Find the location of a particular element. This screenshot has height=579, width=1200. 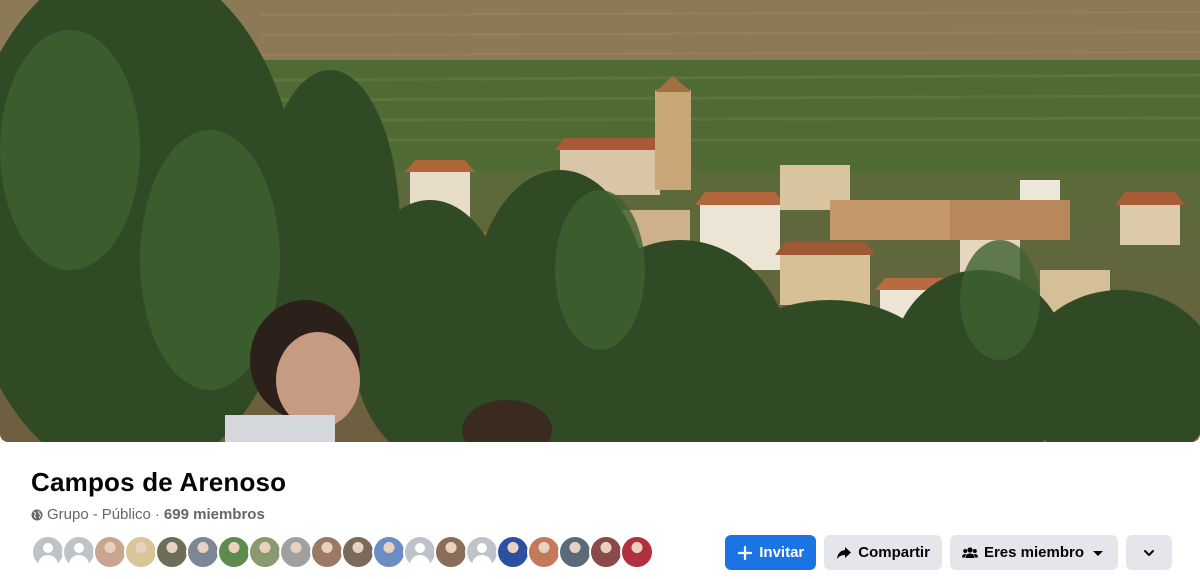

group-actions: Invitar Compartir Eres miembro is located at coordinates (948, 552).